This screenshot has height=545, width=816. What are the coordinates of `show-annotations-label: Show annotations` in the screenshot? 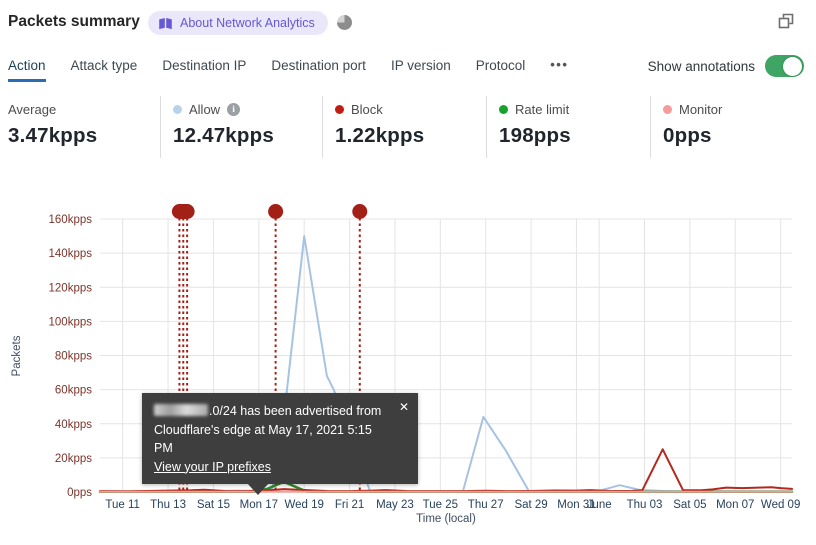 It's located at (701, 66).